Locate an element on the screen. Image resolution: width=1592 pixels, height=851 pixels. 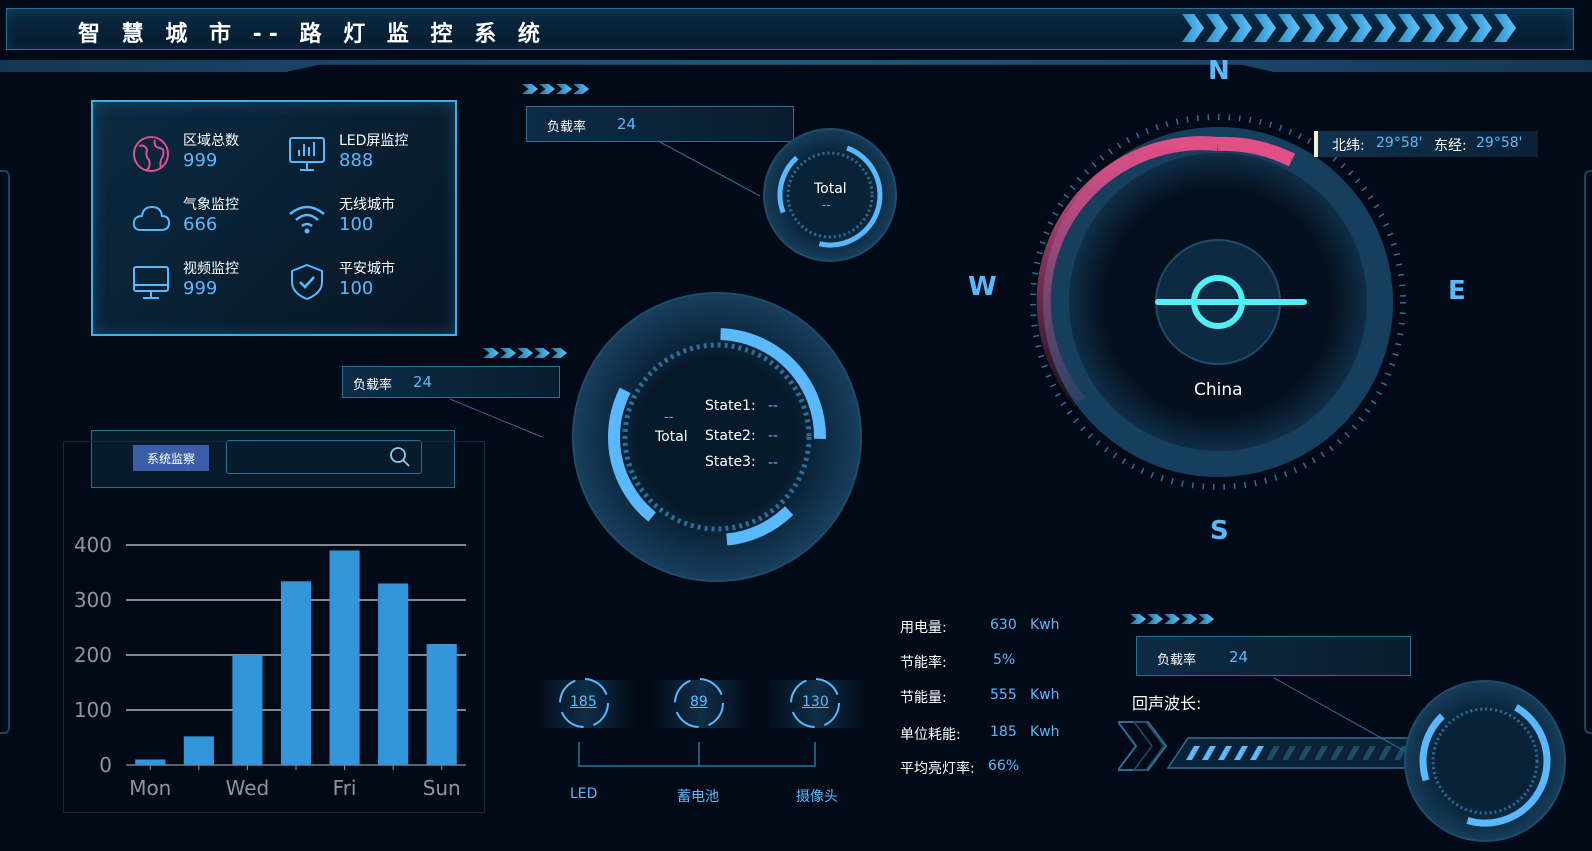
y-tick-label: 300 is located at coordinates (93, 600).